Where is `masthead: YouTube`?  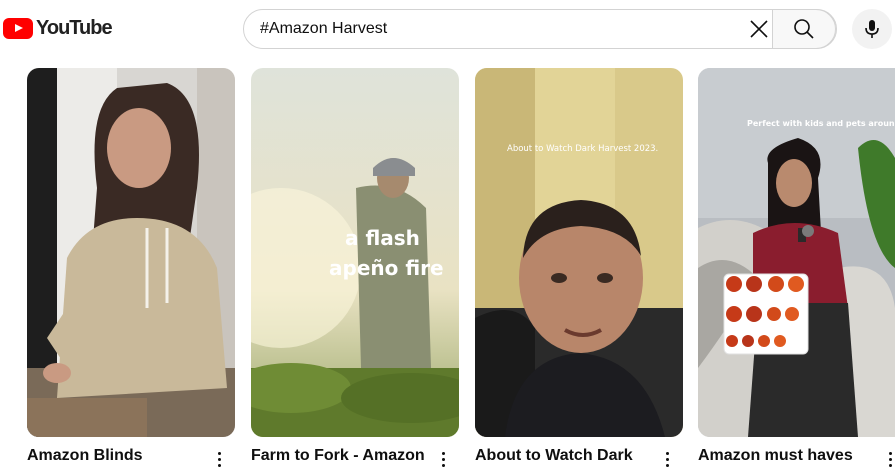
masthead: YouTube is located at coordinates (447, 28).